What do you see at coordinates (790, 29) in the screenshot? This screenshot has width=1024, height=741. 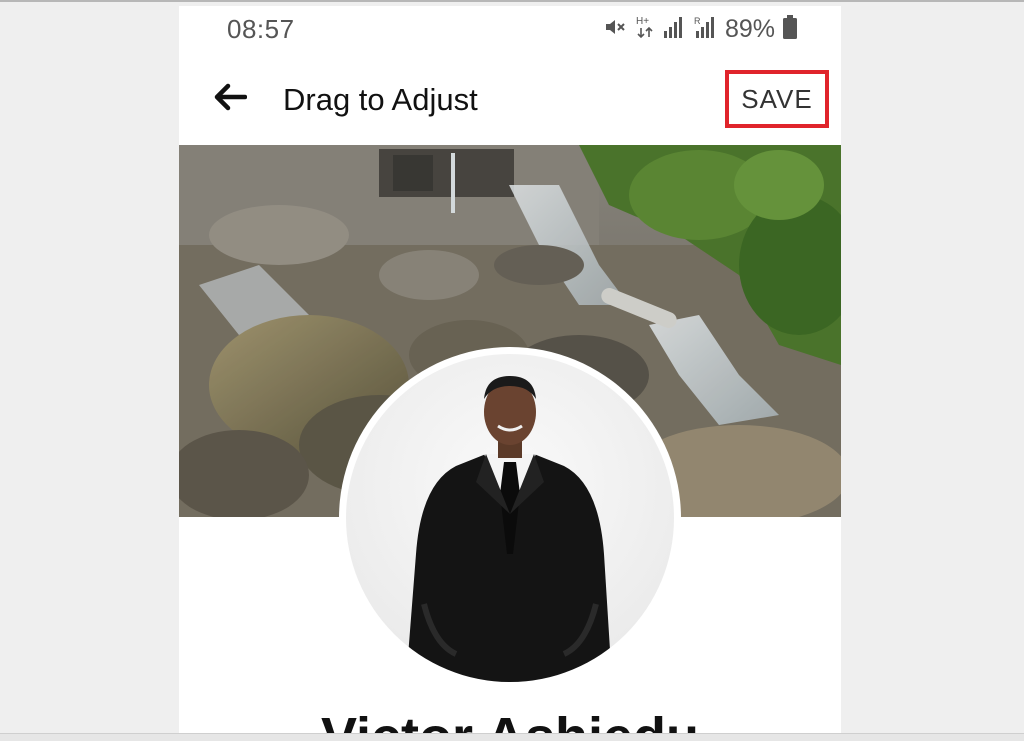 I see `battery-icon` at bounding box center [790, 29].